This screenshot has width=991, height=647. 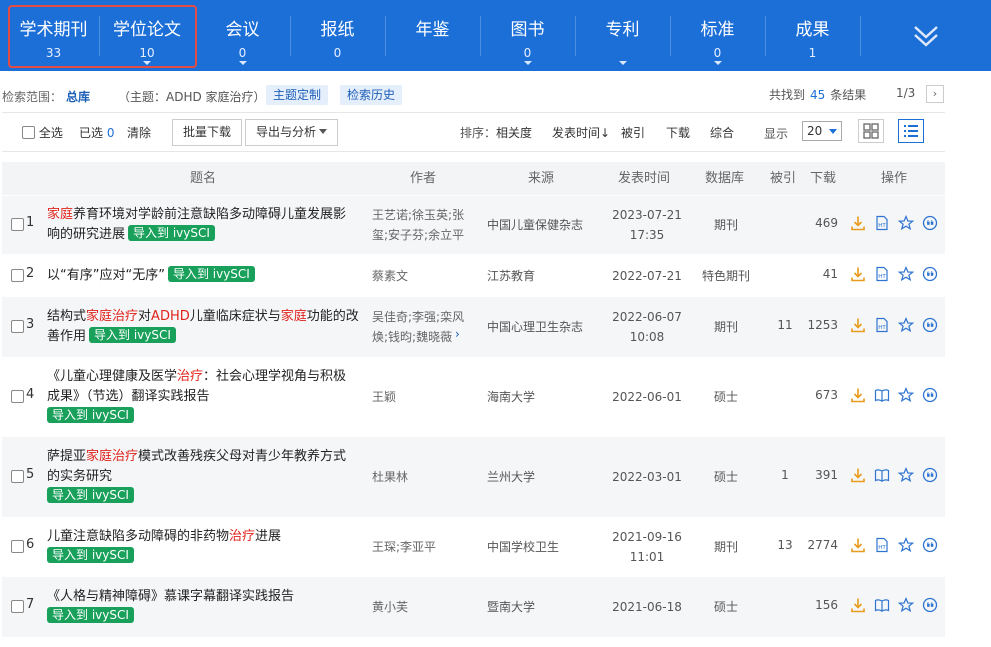 I want to click on author-list: 王颖, so click(x=419, y=397).